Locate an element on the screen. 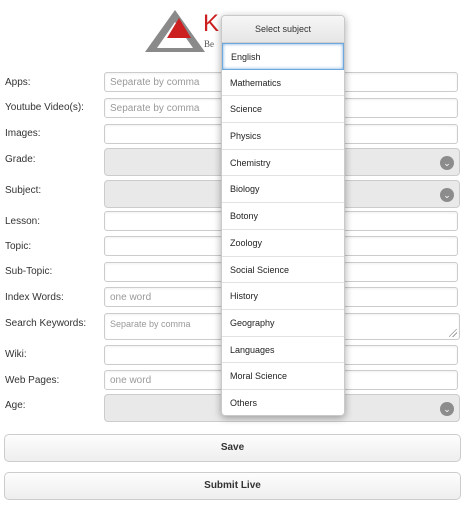  topic-label: Topic: is located at coordinates (18, 246).